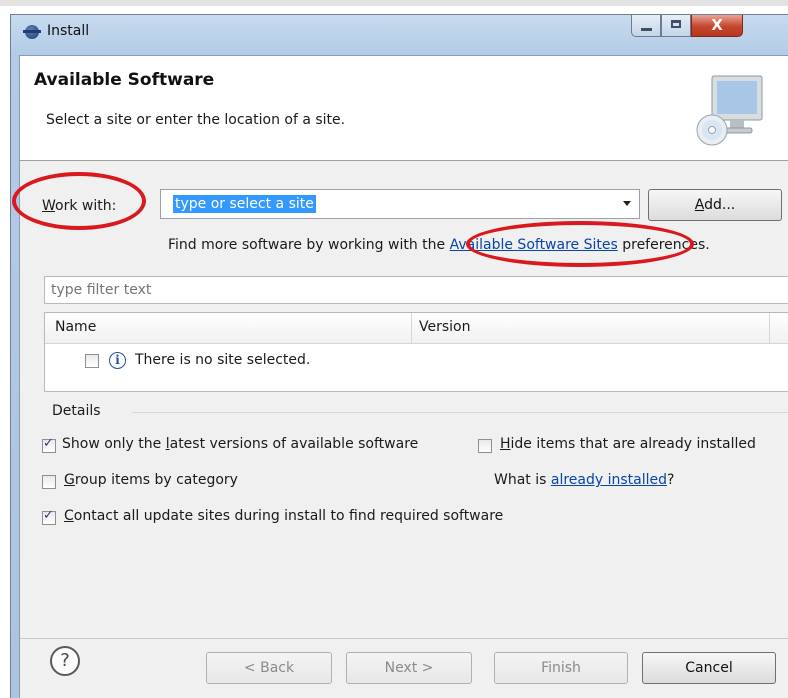  Describe the element at coordinates (460, 412) in the screenshot. I see `details-divider` at that location.